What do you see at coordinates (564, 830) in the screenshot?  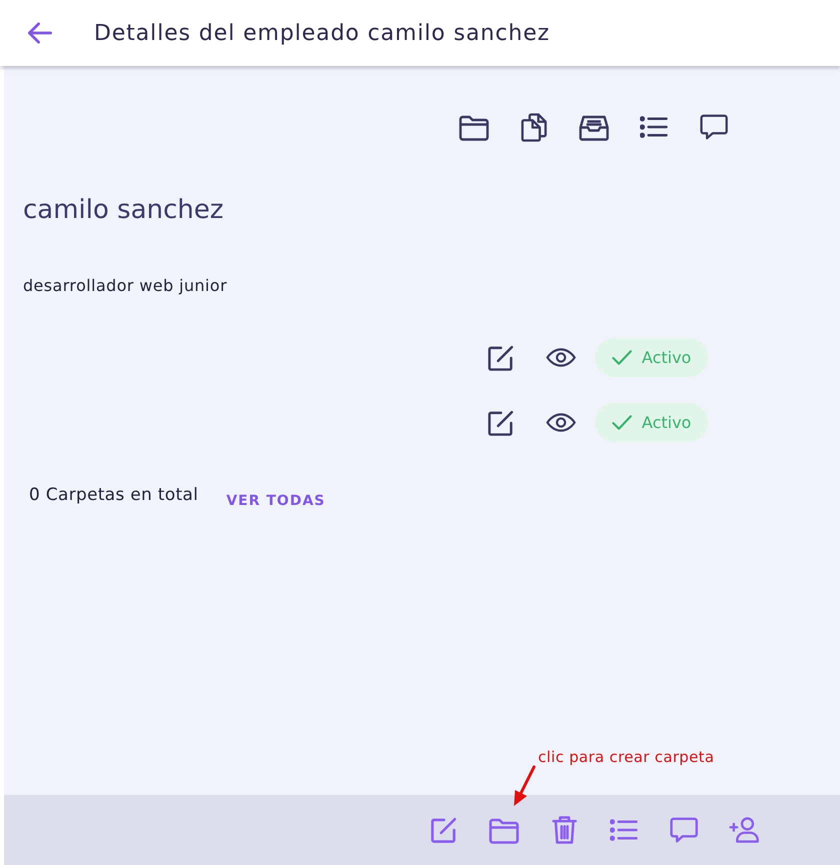 I see `trash-icon` at bounding box center [564, 830].